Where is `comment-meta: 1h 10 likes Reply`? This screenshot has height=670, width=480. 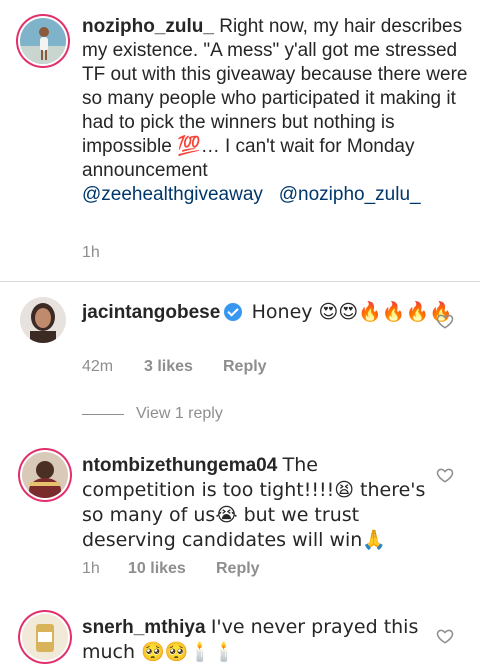 comment-meta: 1h 10 likes Reply is located at coordinates (171, 569).